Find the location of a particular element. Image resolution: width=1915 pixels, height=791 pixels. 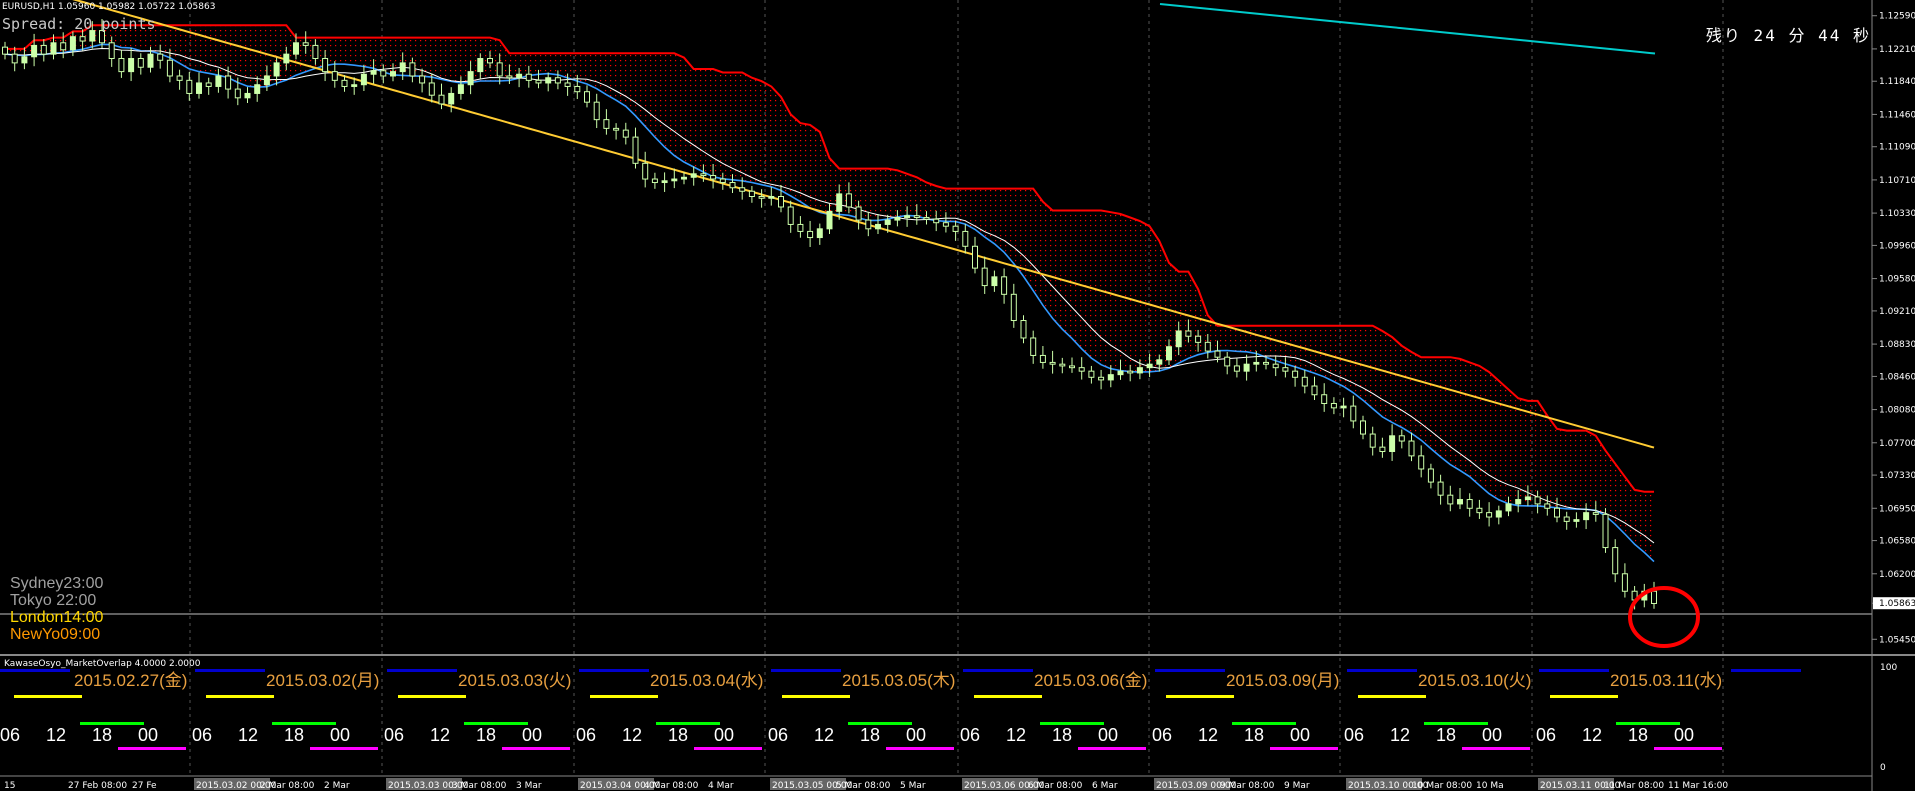

price-tick-label: 1.07700 is located at coordinates (1897, 444).